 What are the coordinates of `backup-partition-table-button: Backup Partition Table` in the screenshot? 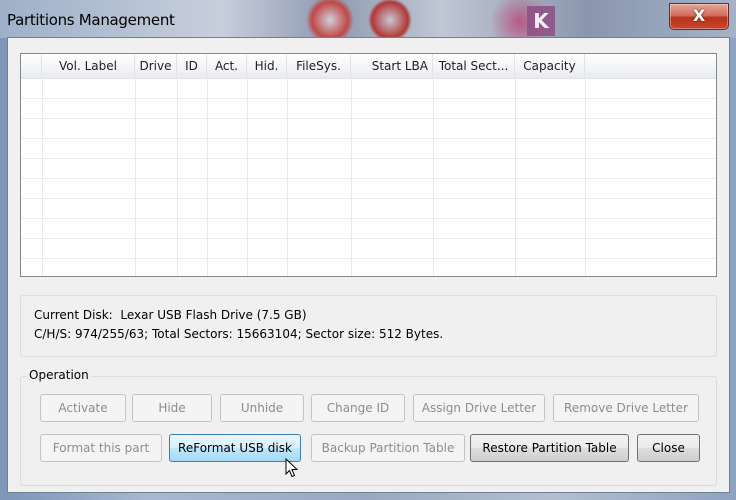 It's located at (388, 448).